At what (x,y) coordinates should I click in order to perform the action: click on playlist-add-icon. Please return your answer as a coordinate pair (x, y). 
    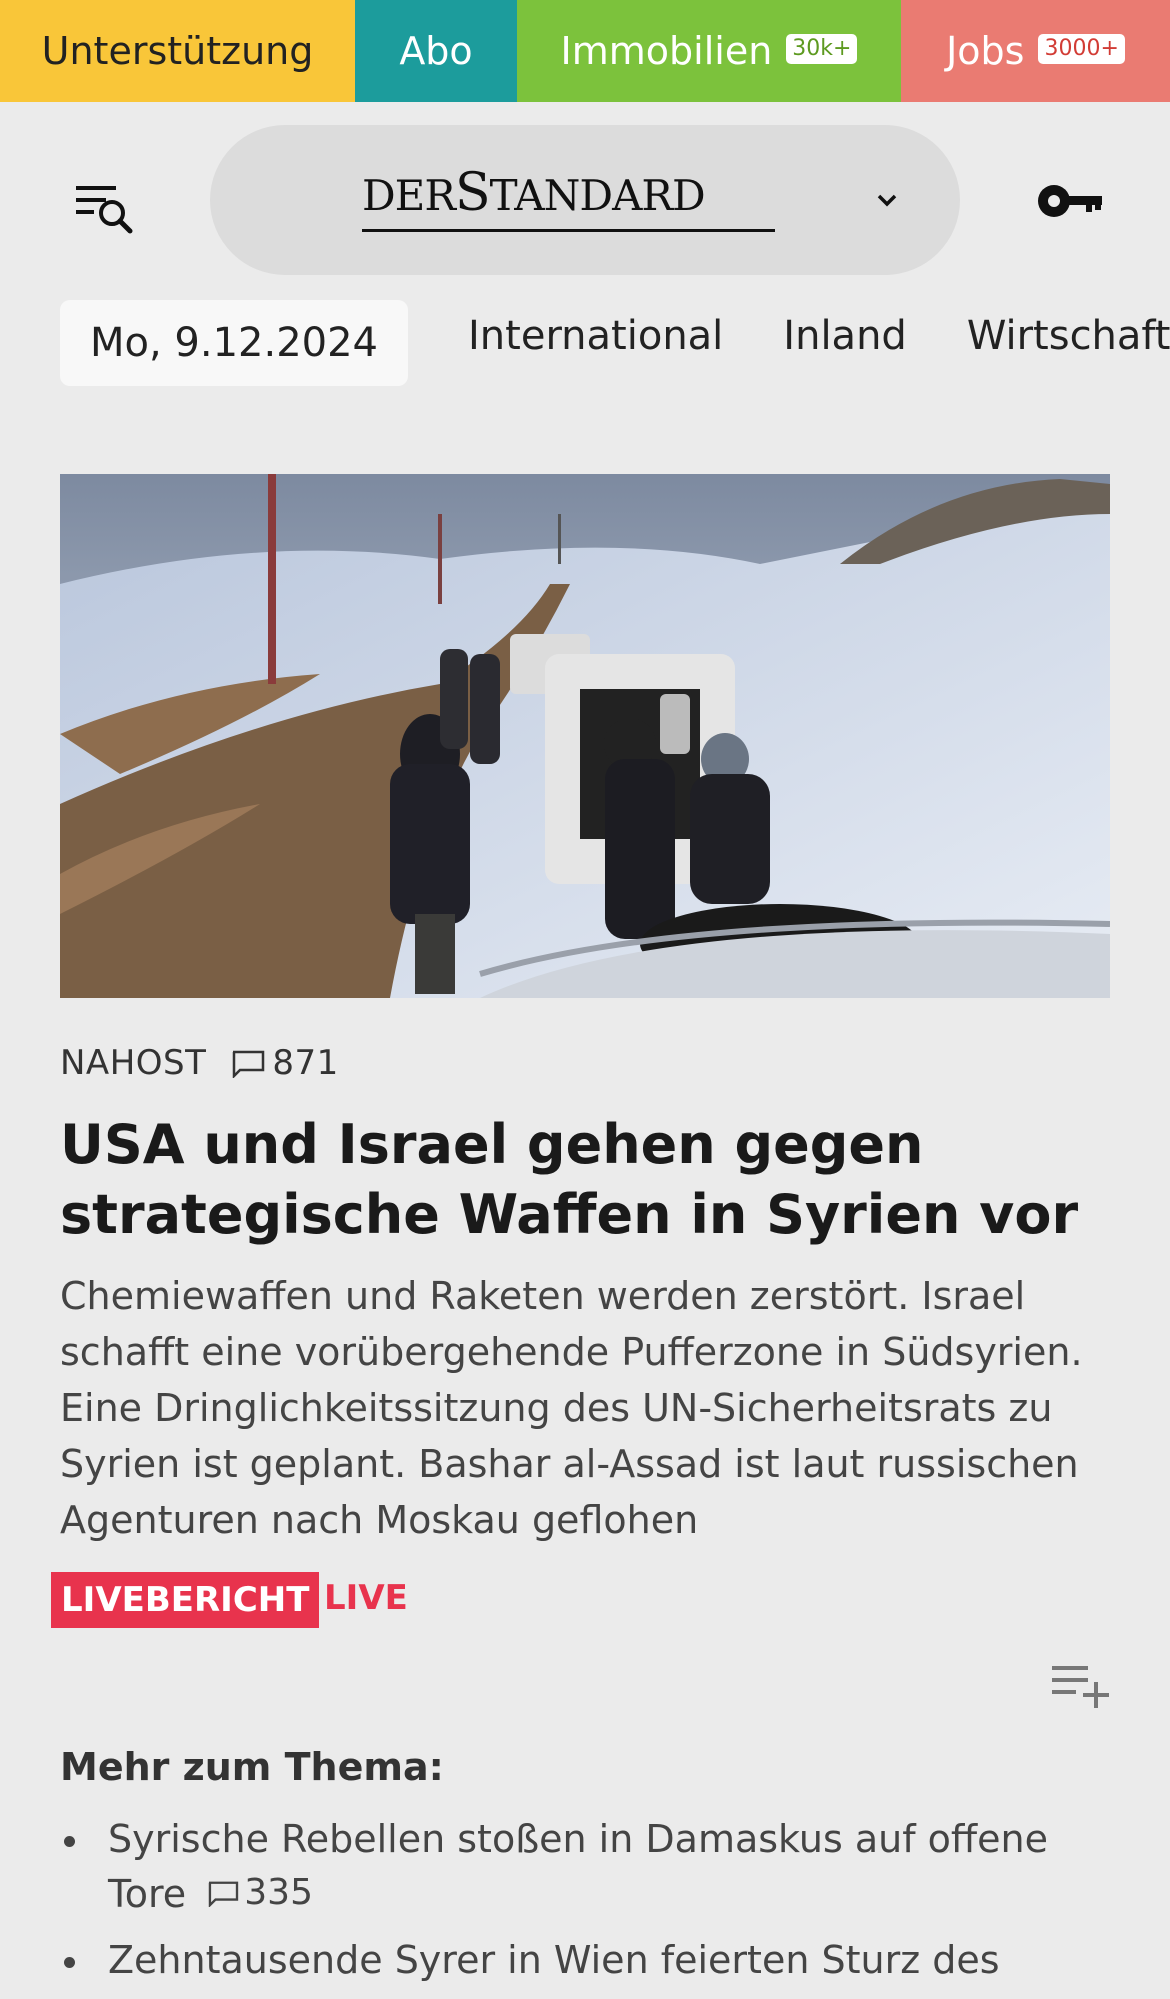
    Looking at the image, I should click on (1080, 1687).